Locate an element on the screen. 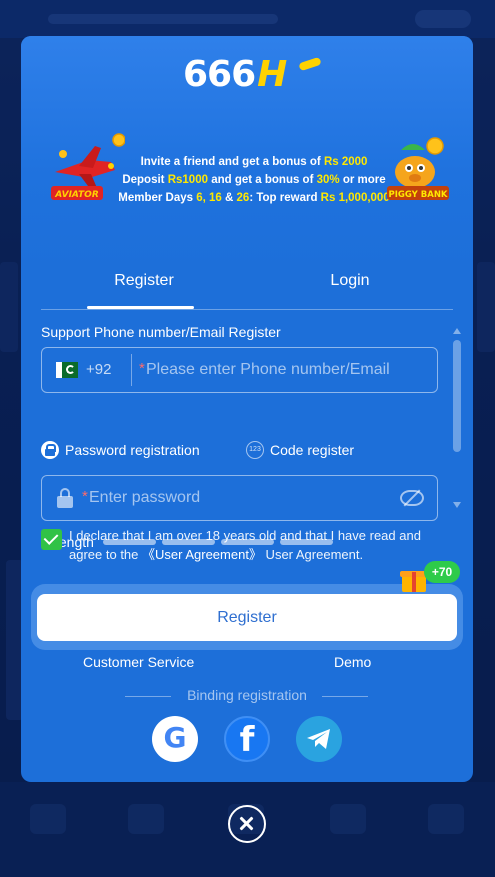 This screenshot has height=877, width=495. divider-line is located at coordinates (345, 696).